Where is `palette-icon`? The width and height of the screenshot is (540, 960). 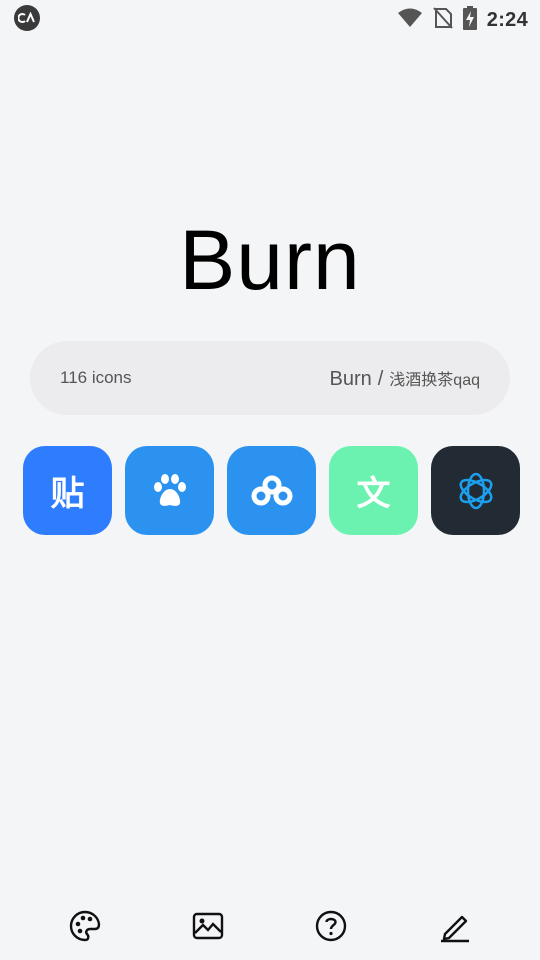
palette-icon is located at coordinates (85, 926).